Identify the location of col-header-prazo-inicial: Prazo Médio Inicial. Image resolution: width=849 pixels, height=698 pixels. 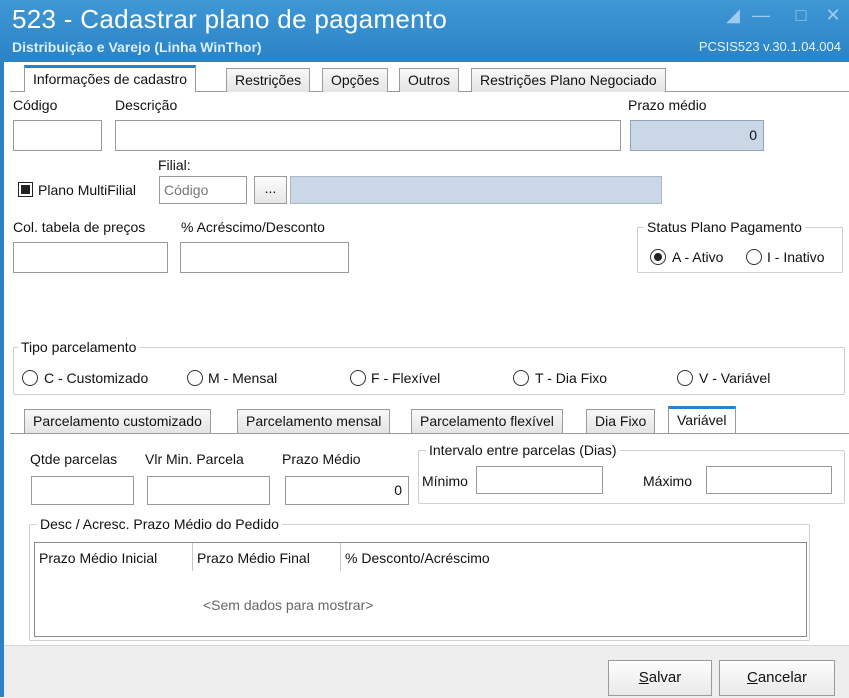
(114, 557).